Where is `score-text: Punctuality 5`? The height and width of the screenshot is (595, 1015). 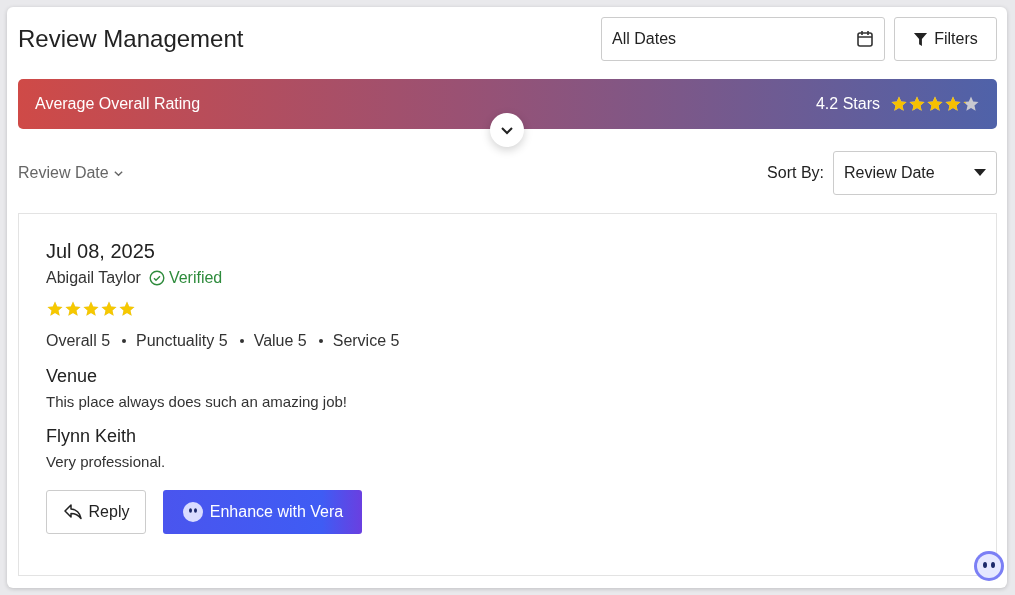
score-text: Punctuality 5 is located at coordinates (182, 341).